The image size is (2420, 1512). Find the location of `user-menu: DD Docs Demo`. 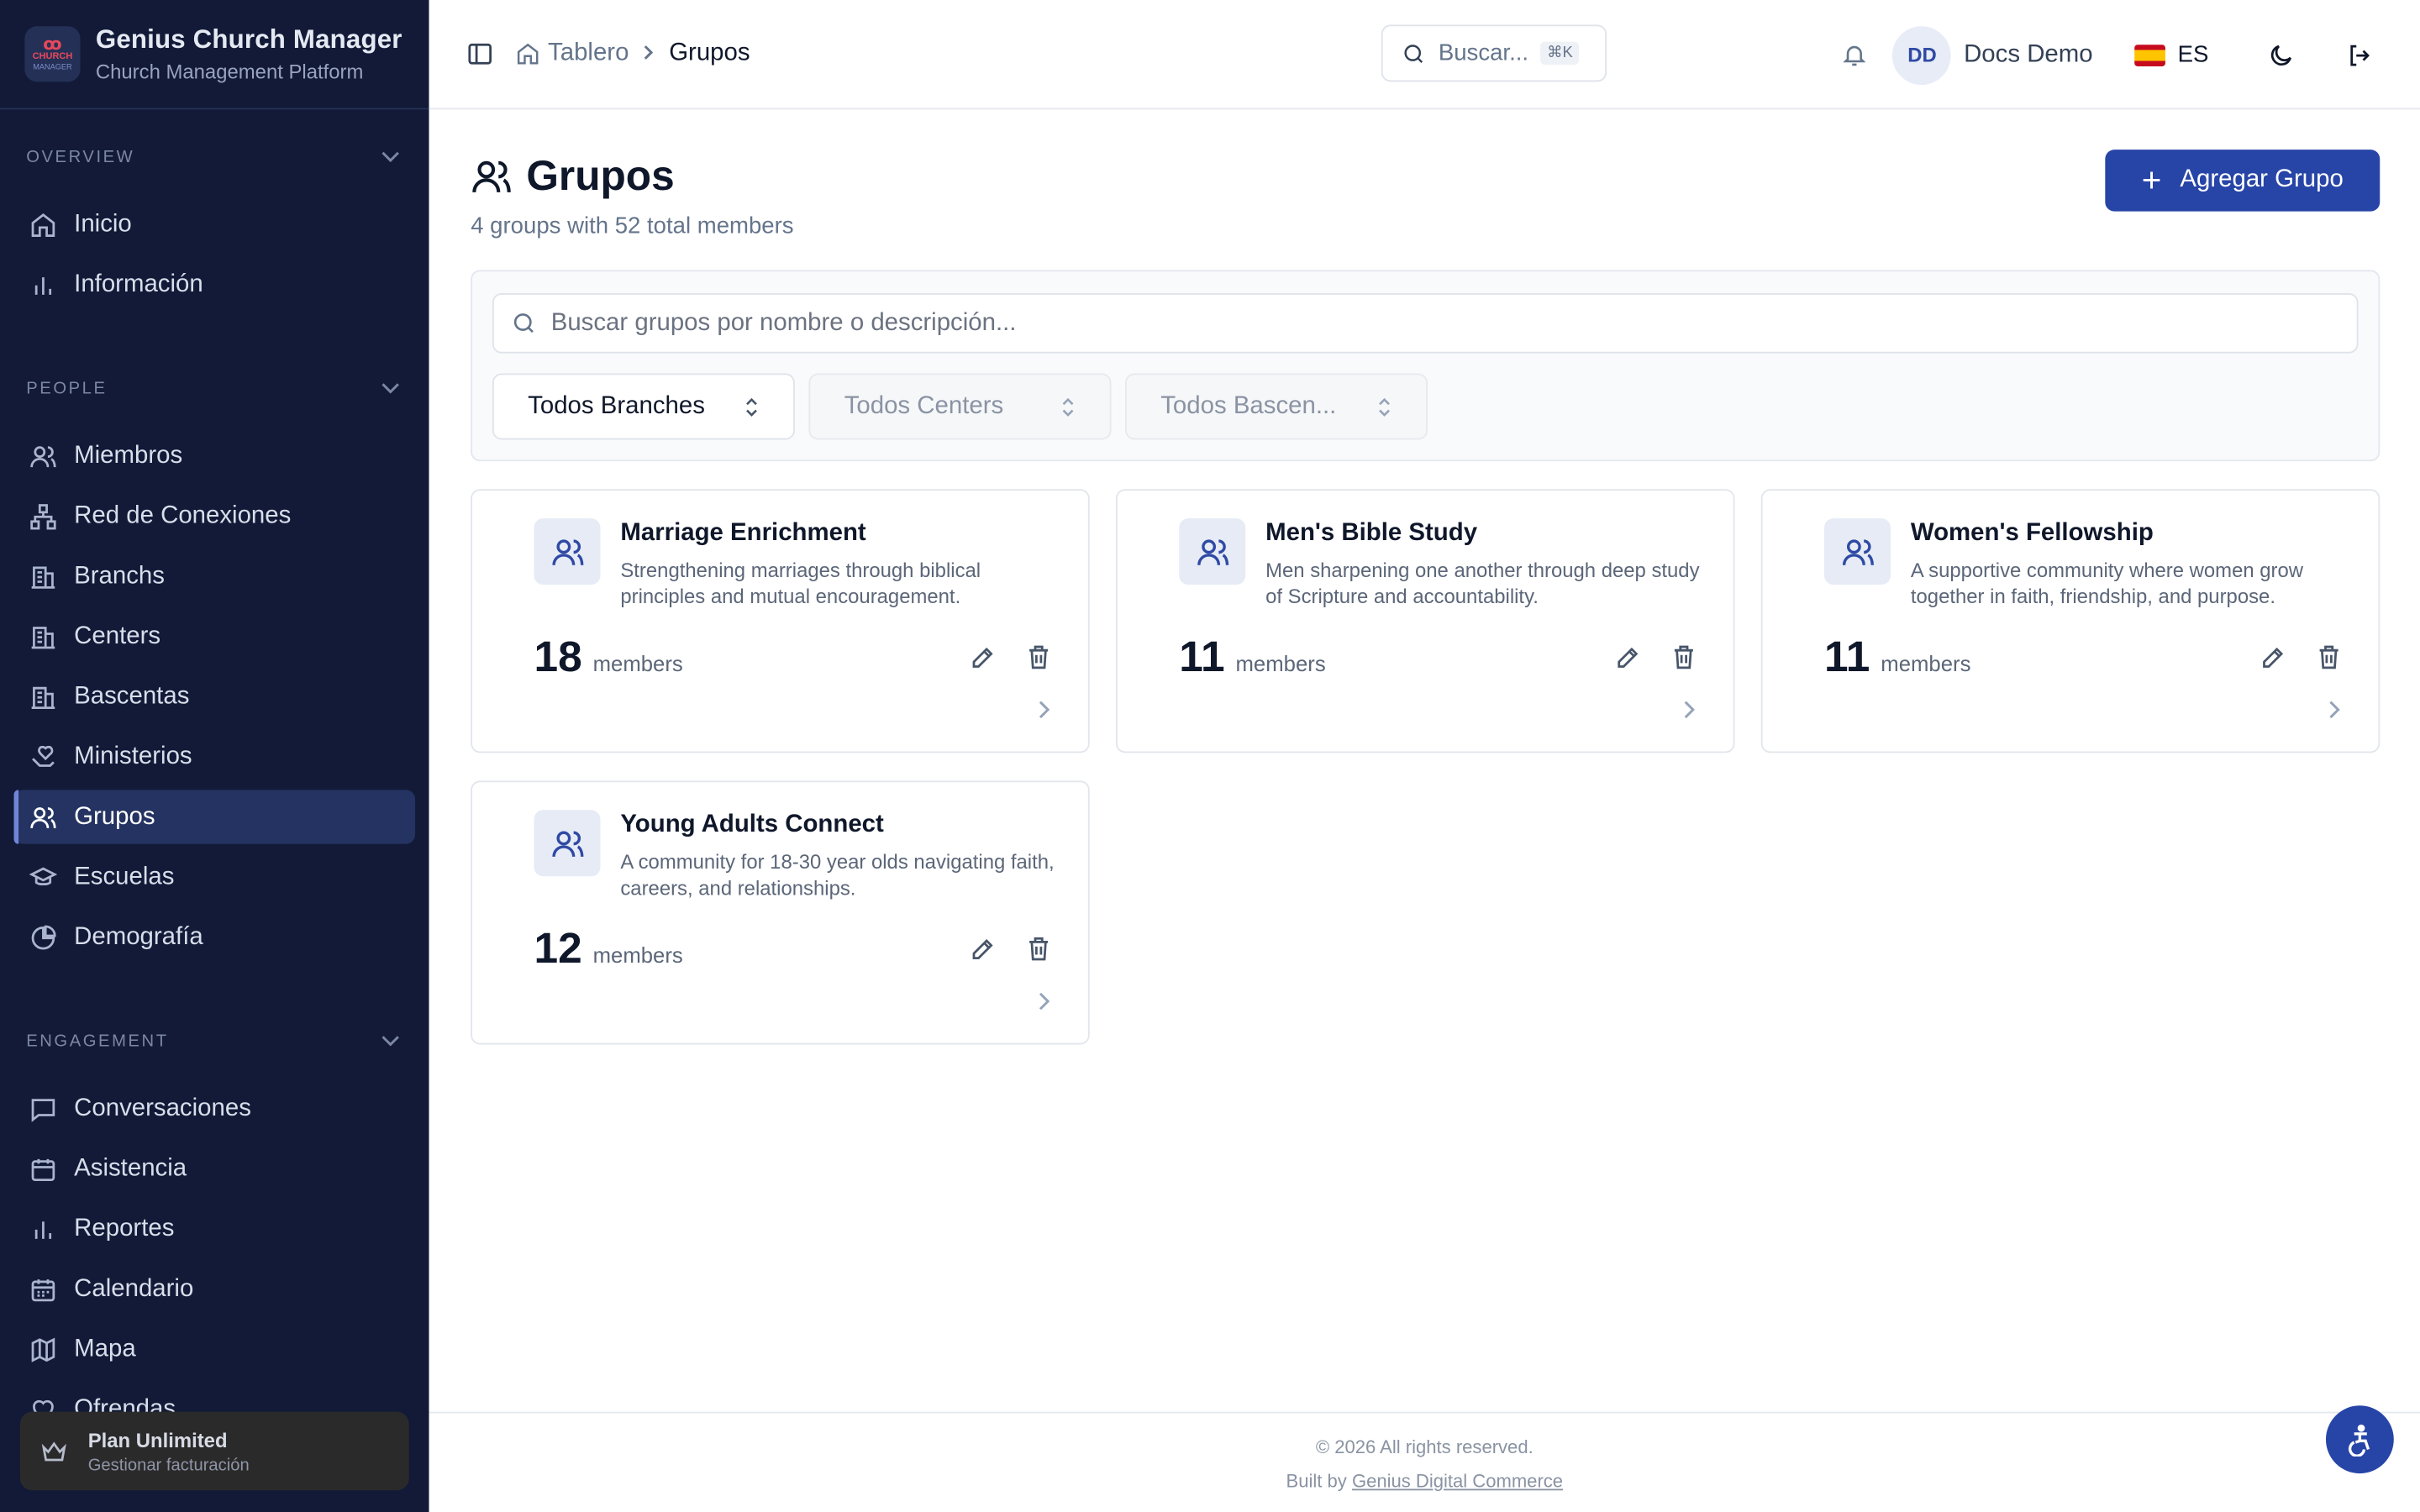

user-menu: DD Docs Demo is located at coordinates (1992, 55).